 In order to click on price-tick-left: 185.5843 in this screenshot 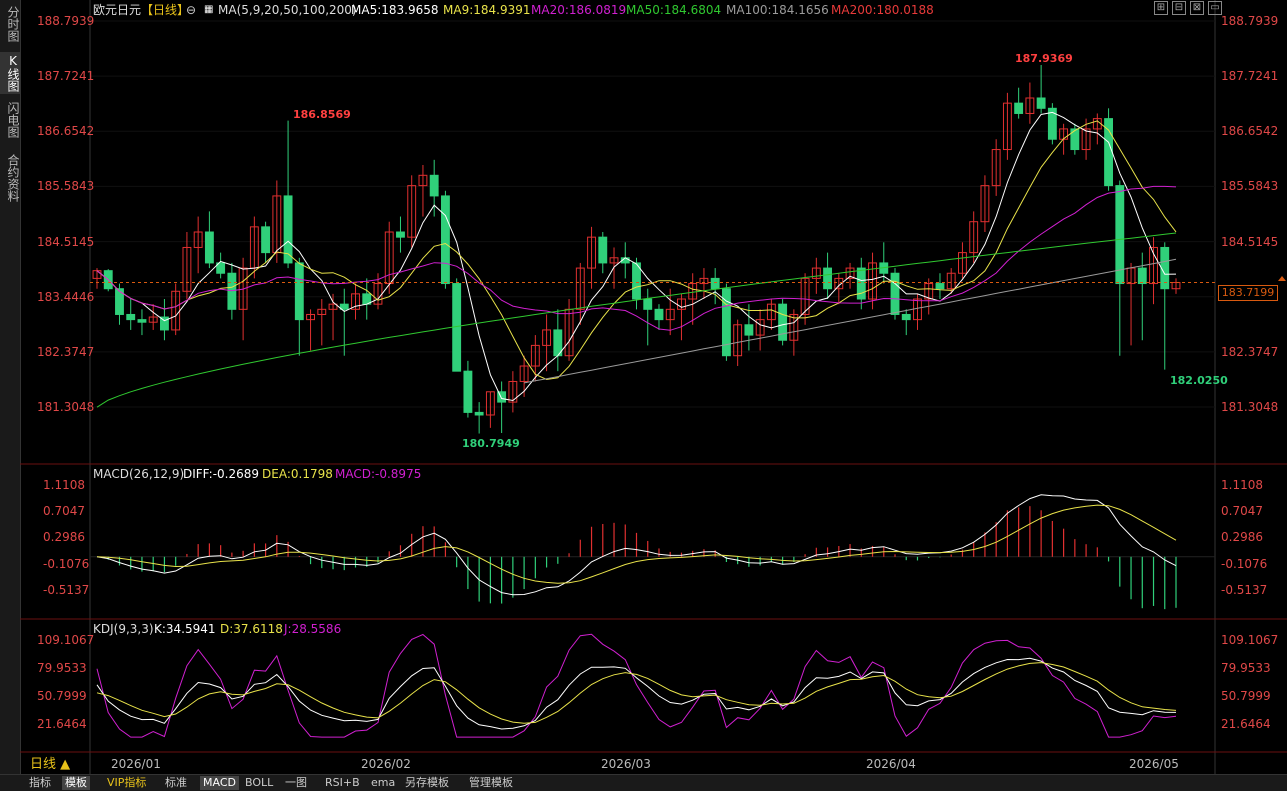, I will do `click(66, 186)`.